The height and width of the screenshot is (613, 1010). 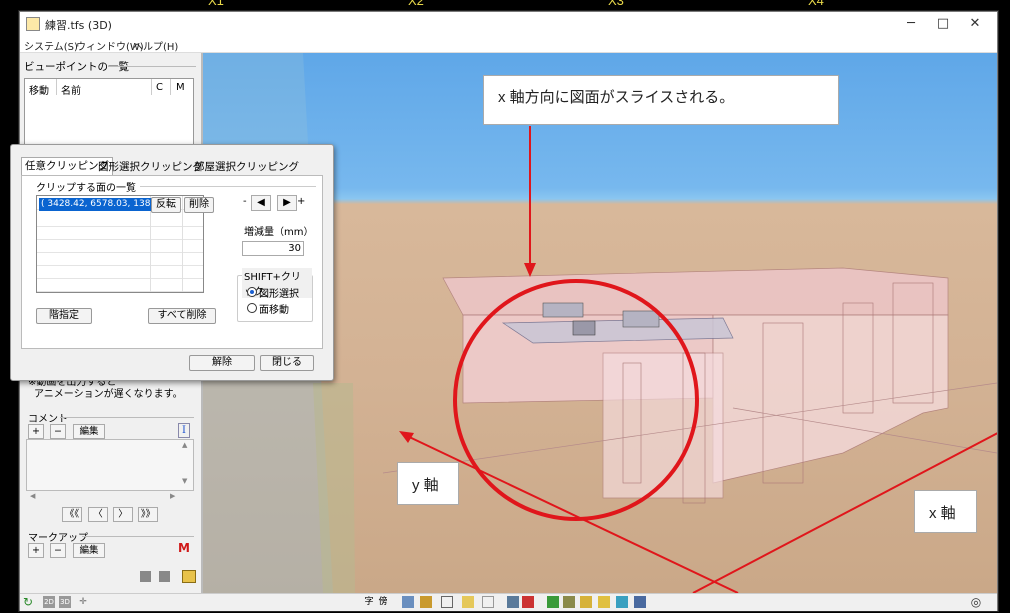 I want to click on radio-shape-label: 図形選択, so click(x=279, y=292).